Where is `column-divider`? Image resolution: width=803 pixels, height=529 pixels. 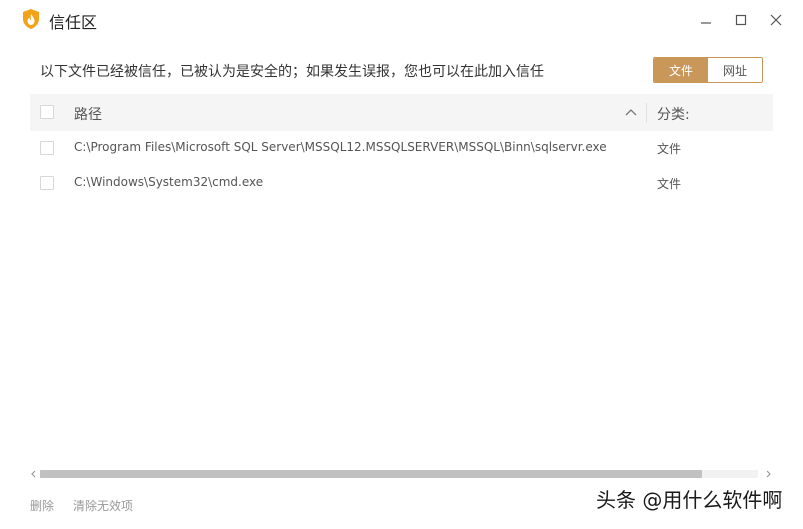
column-divider is located at coordinates (646, 113).